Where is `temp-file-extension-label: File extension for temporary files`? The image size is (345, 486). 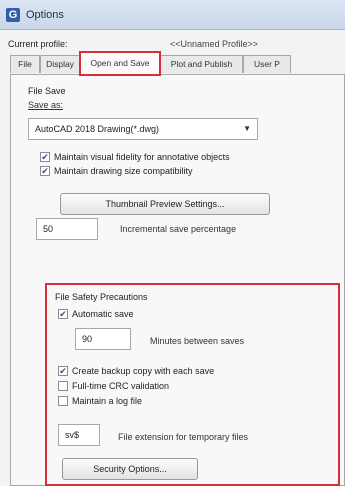
temp-file-extension-label: File extension for temporary files is located at coordinates (183, 437).